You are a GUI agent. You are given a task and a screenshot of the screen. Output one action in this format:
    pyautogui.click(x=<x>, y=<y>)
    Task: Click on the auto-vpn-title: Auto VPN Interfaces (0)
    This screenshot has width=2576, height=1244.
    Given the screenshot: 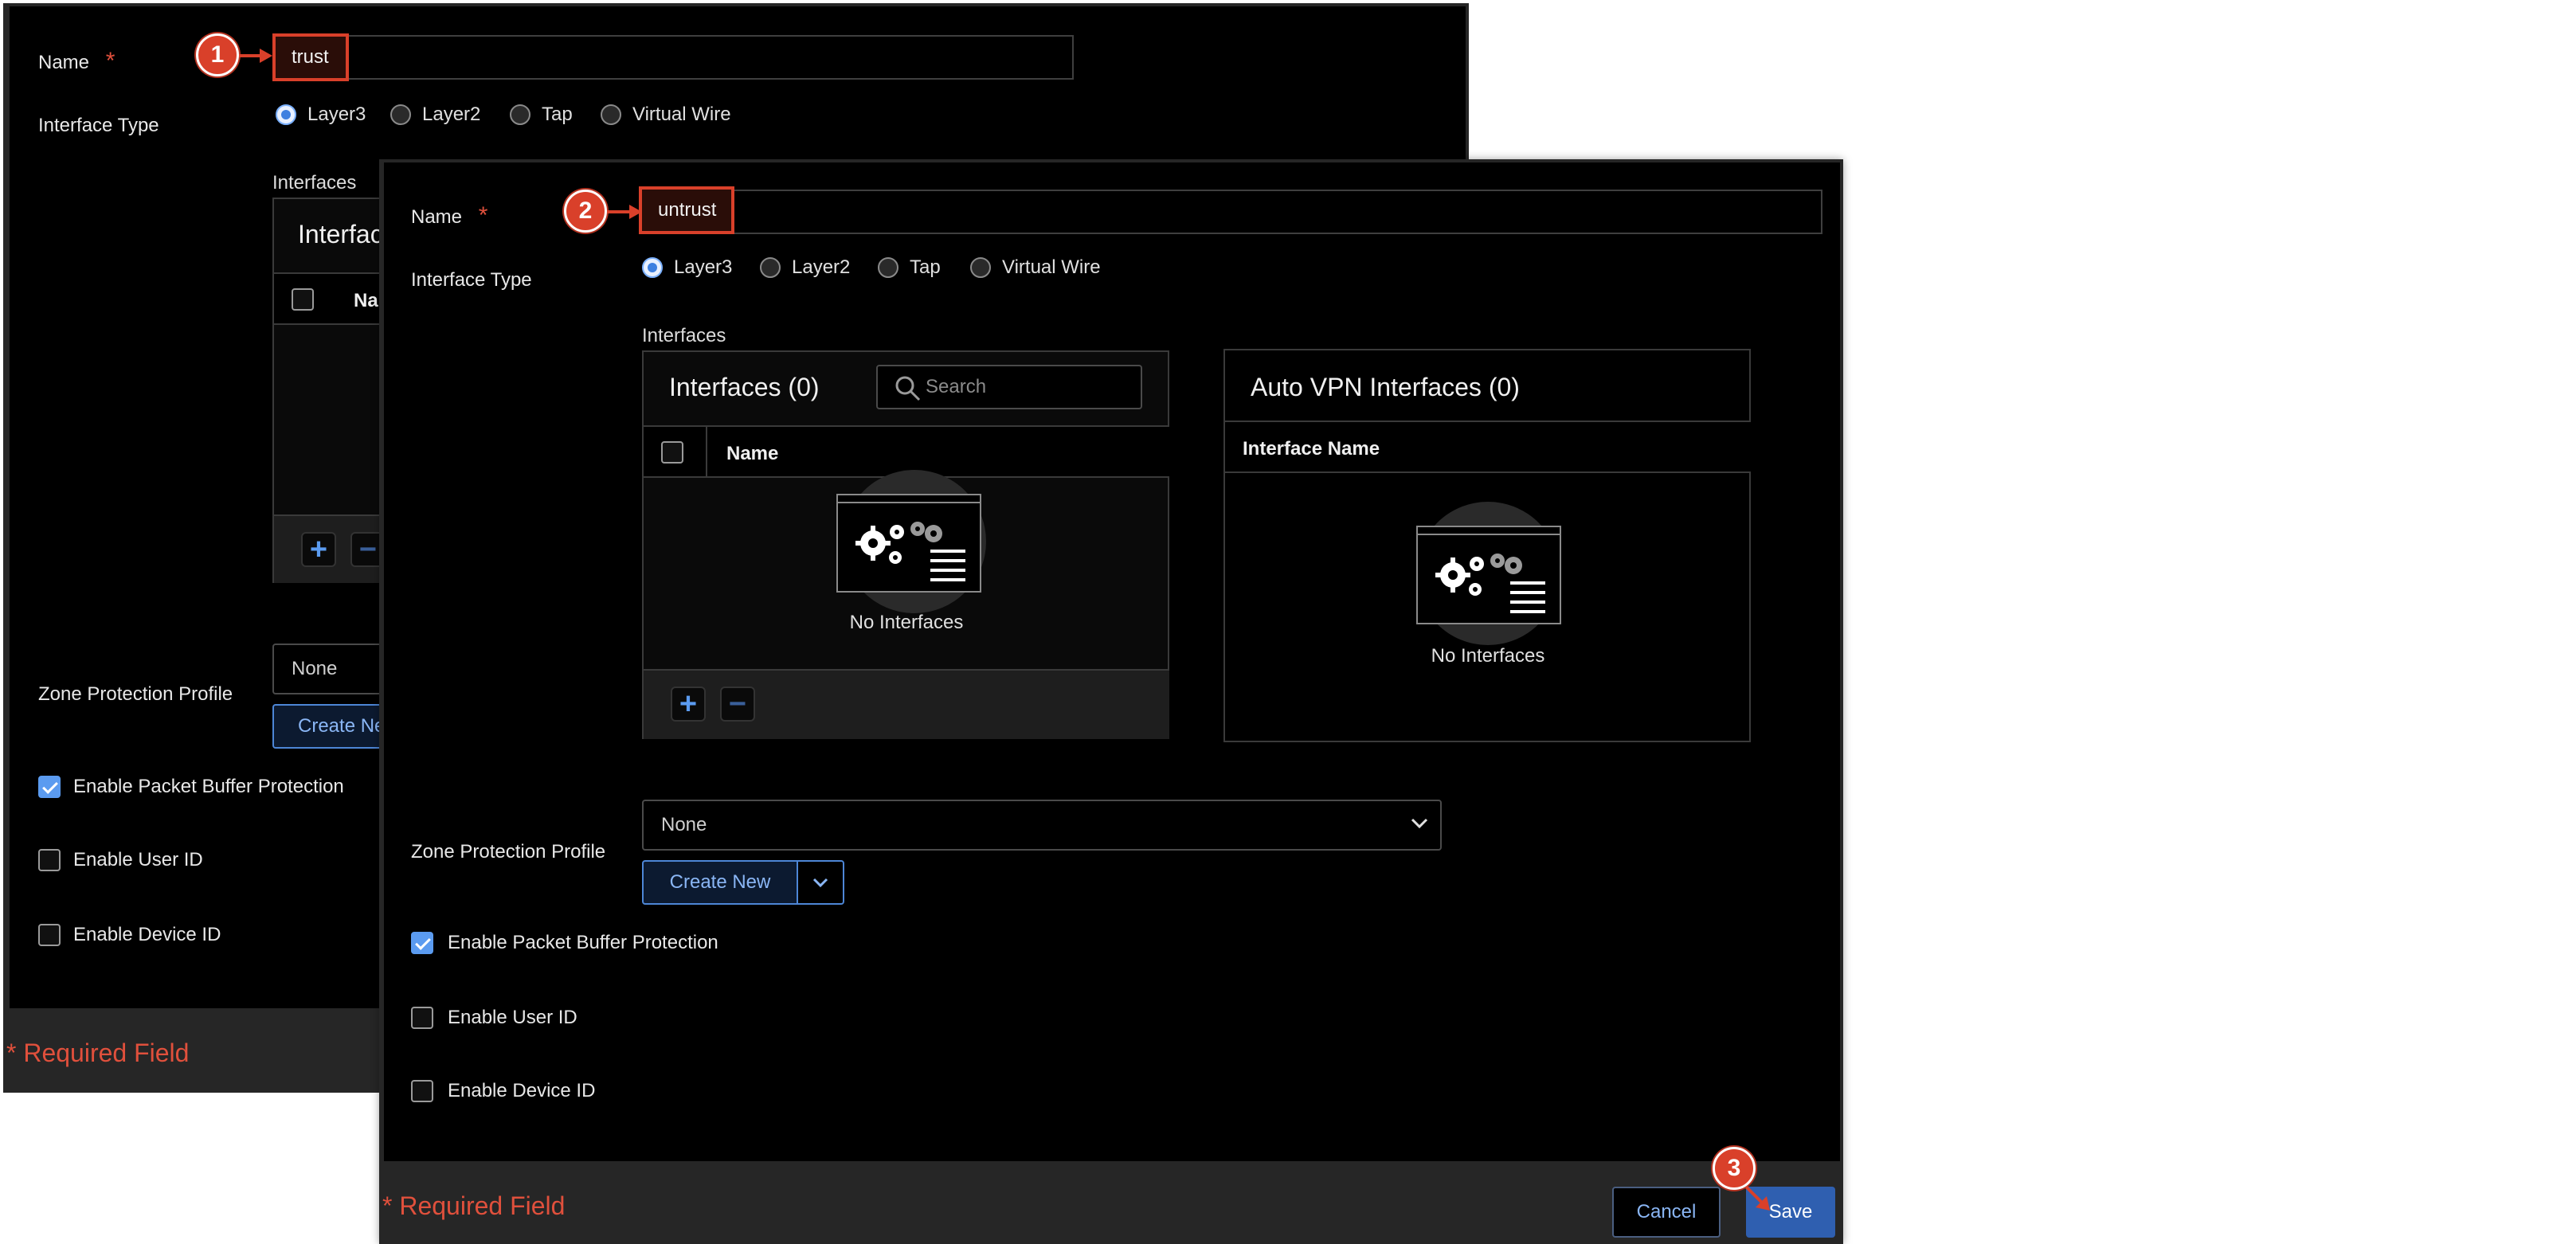 What is the action you would take?
    pyautogui.click(x=1385, y=387)
    